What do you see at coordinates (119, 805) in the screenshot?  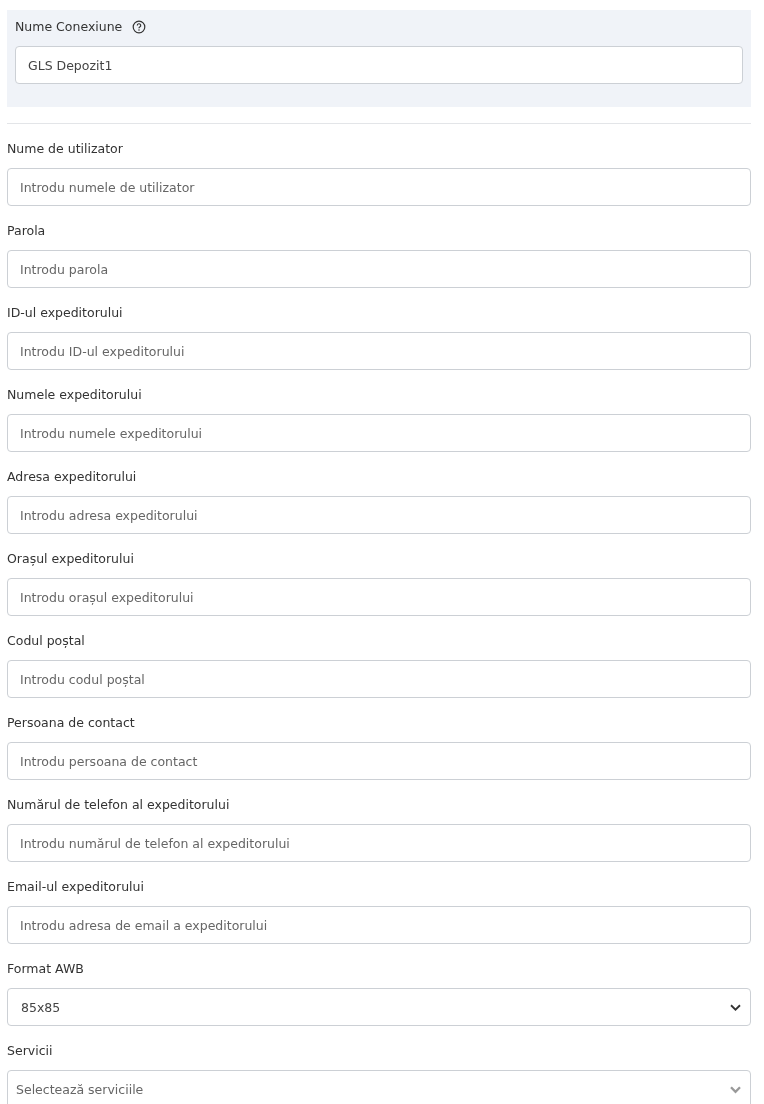 I see `field-label: Numărul de telefon al expeditorului` at bounding box center [119, 805].